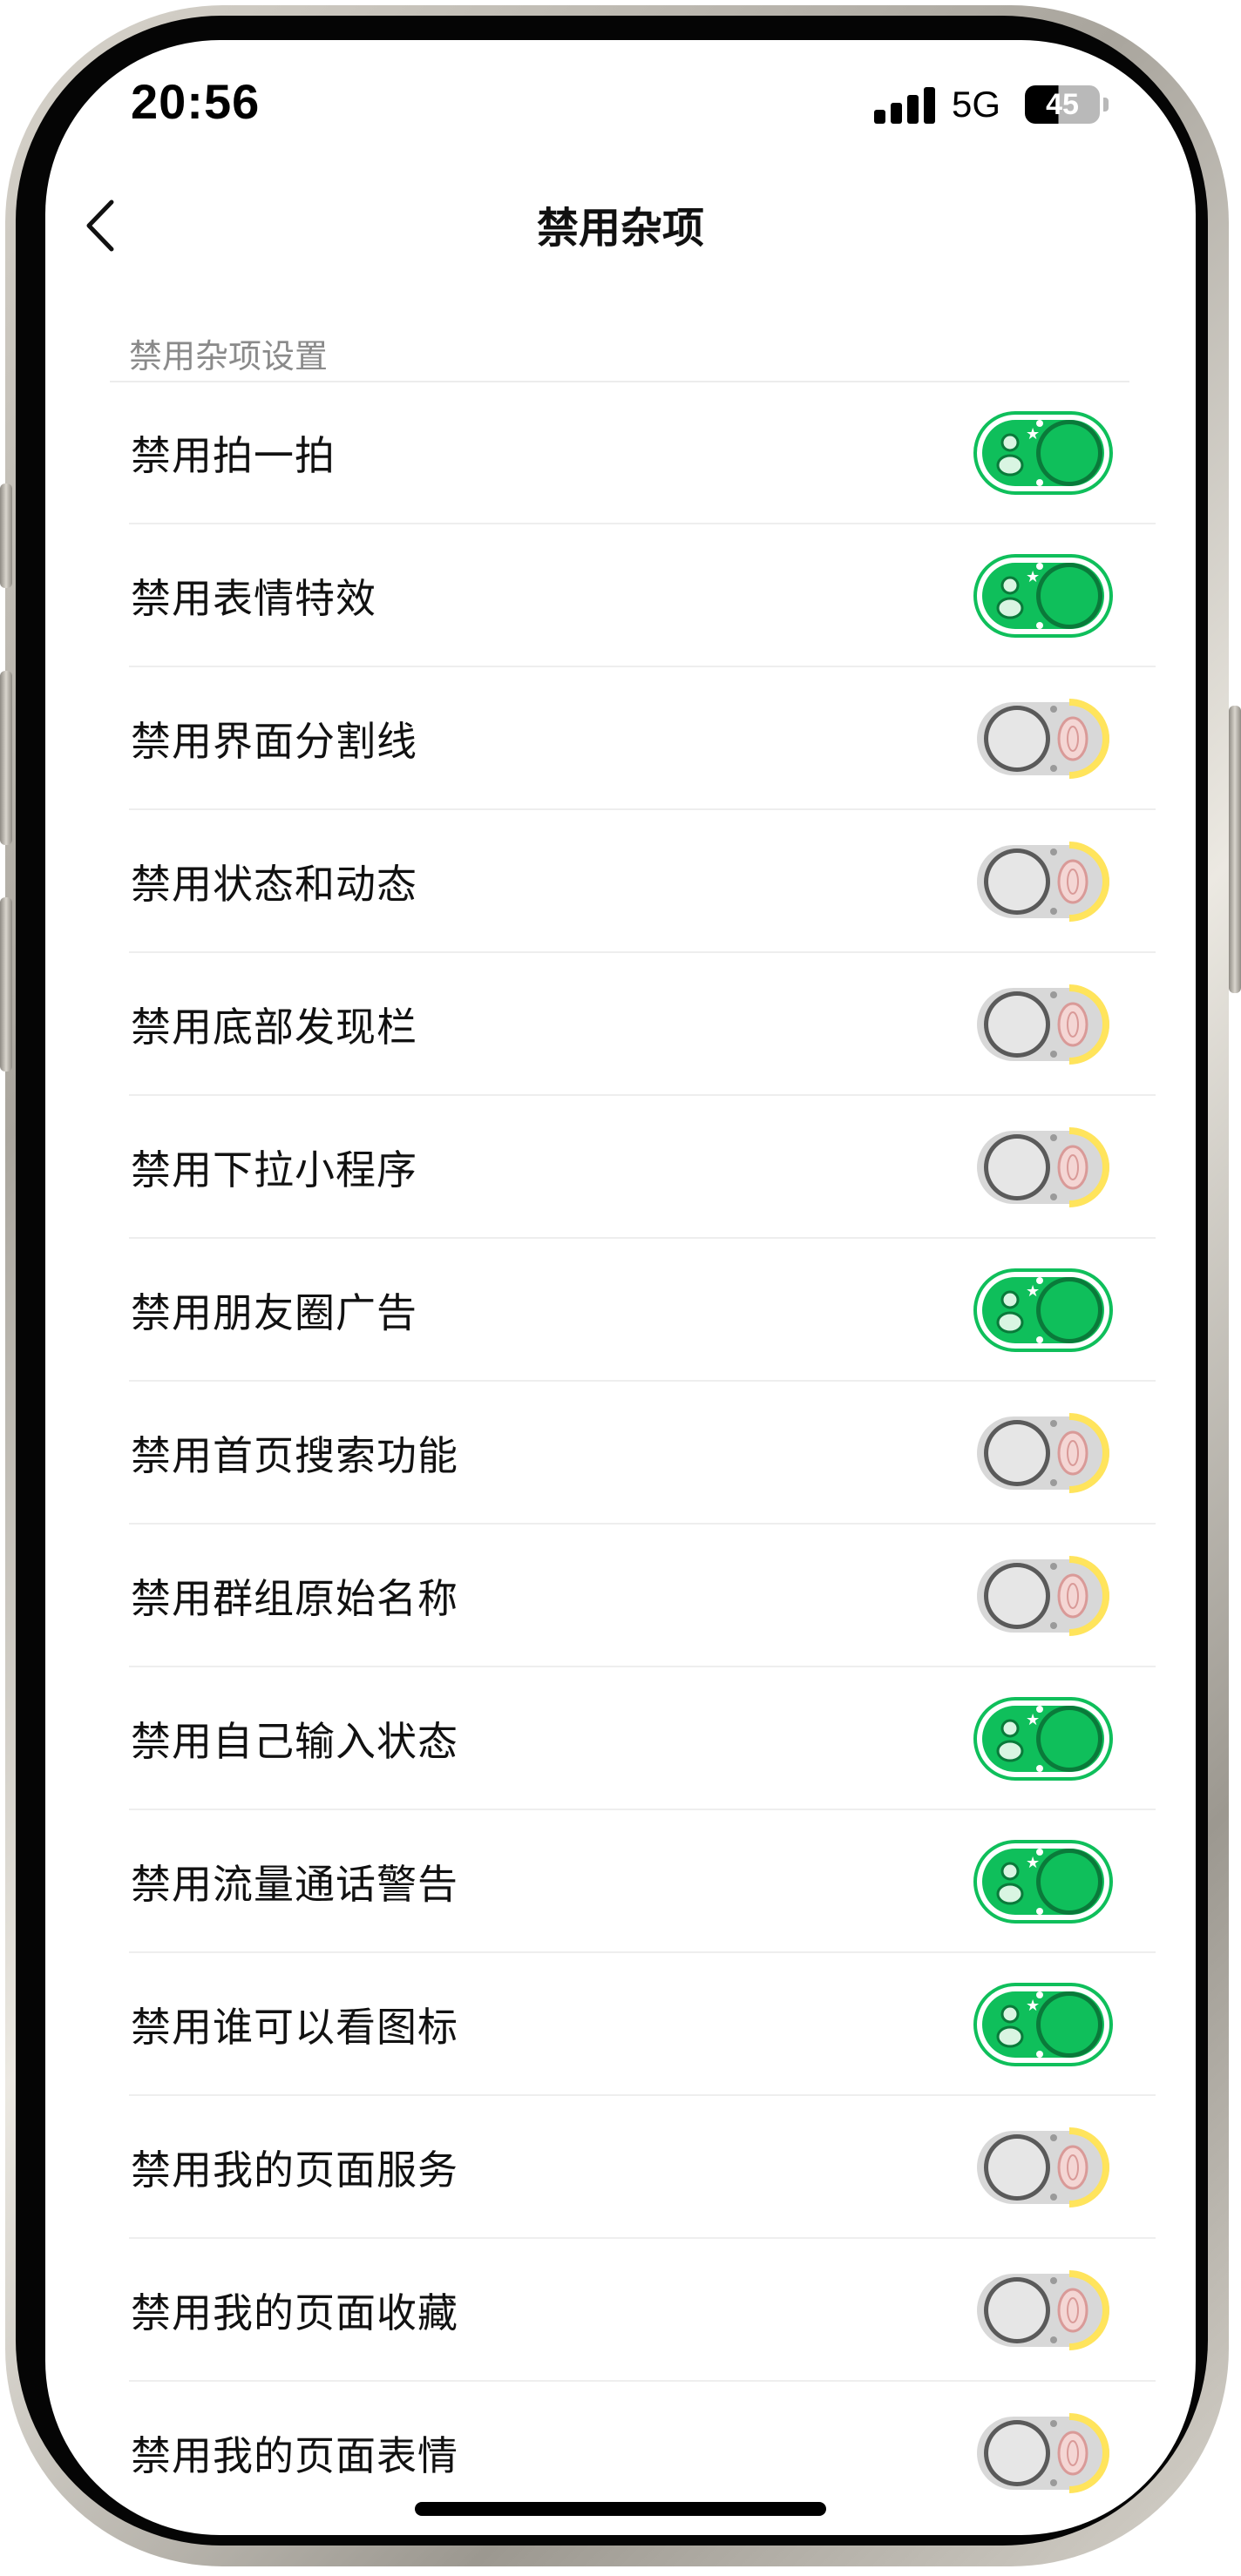 The image size is (1241, 2576). Describe the element at coordinates (905, 104) in the screenshot. I see `signal-icon` at that location.